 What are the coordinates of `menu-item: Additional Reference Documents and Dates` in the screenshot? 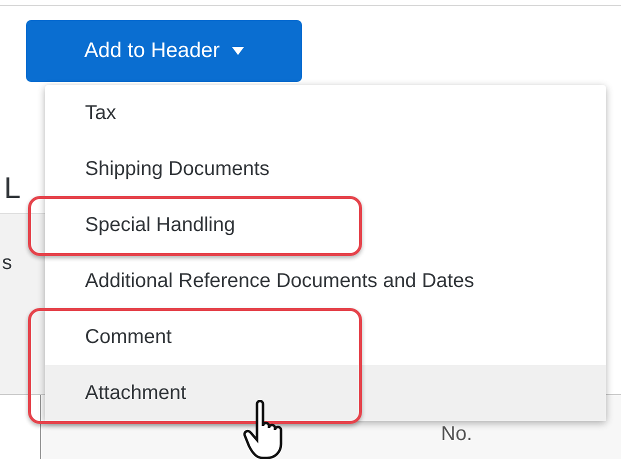 It's located at (325, 281).